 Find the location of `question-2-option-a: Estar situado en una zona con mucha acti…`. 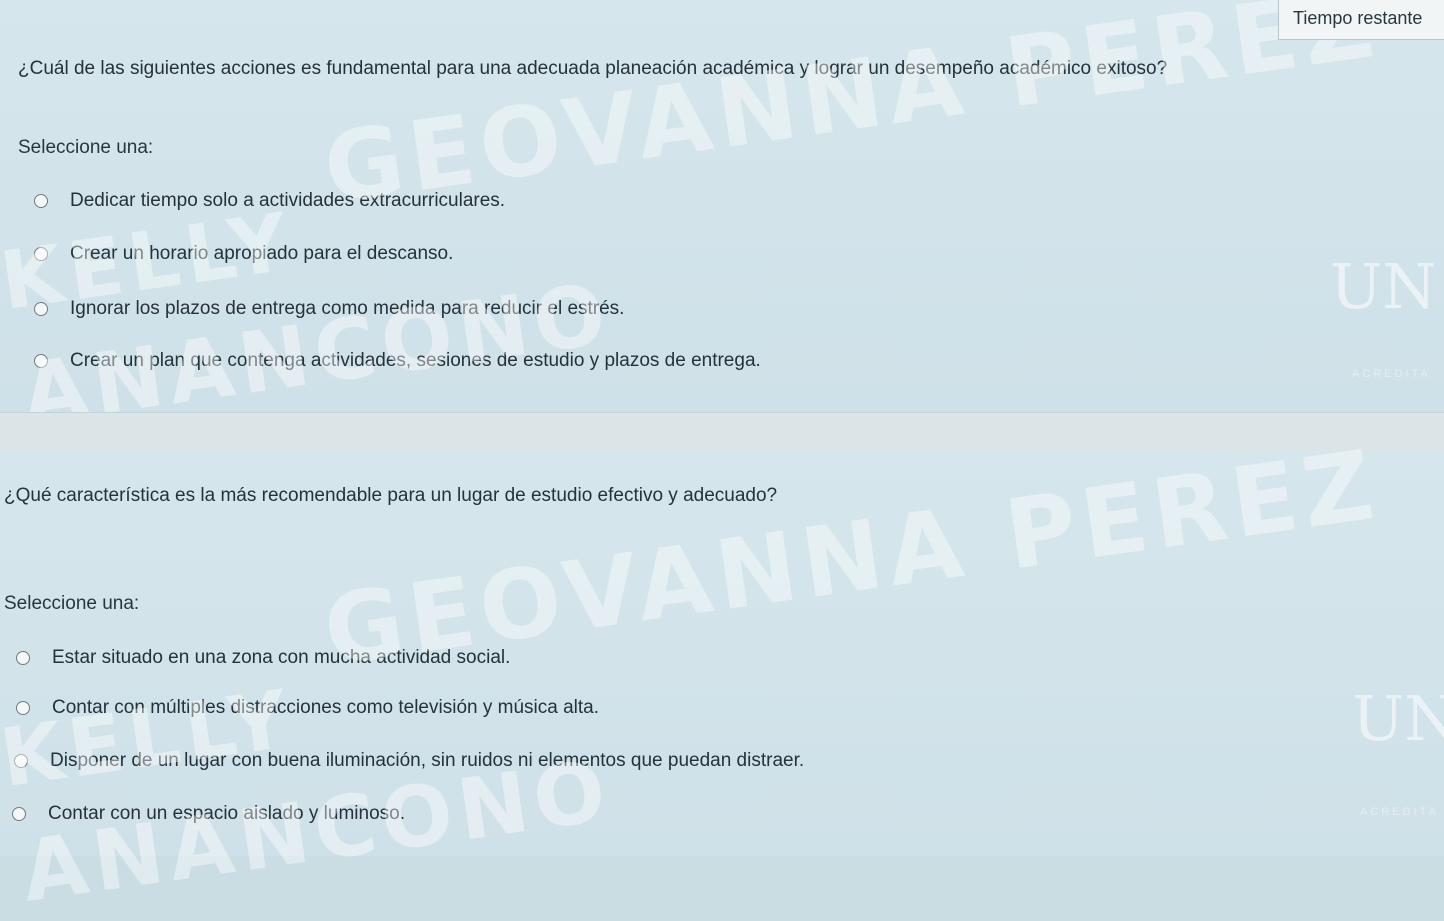

question-2-option-a: Estar situado en una zona con mucha acti… is located at coordinates (263, 658).